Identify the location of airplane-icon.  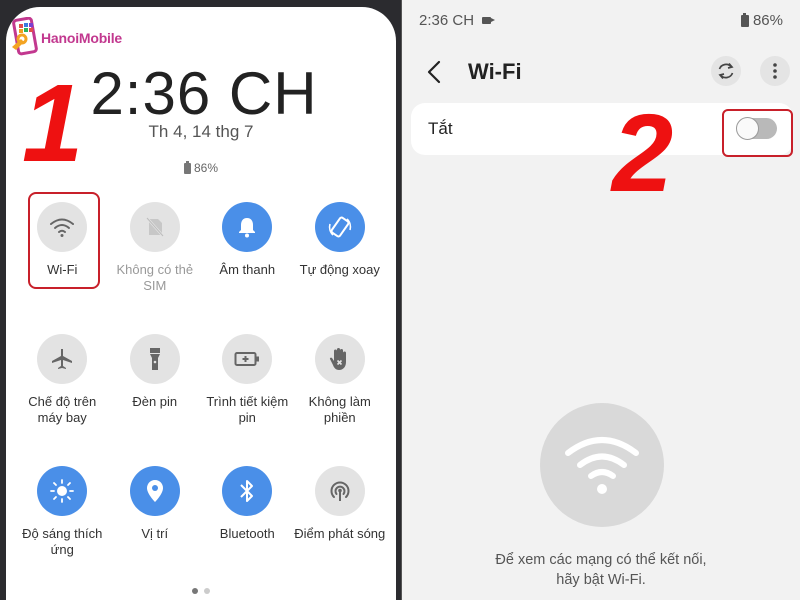
(62, 359).